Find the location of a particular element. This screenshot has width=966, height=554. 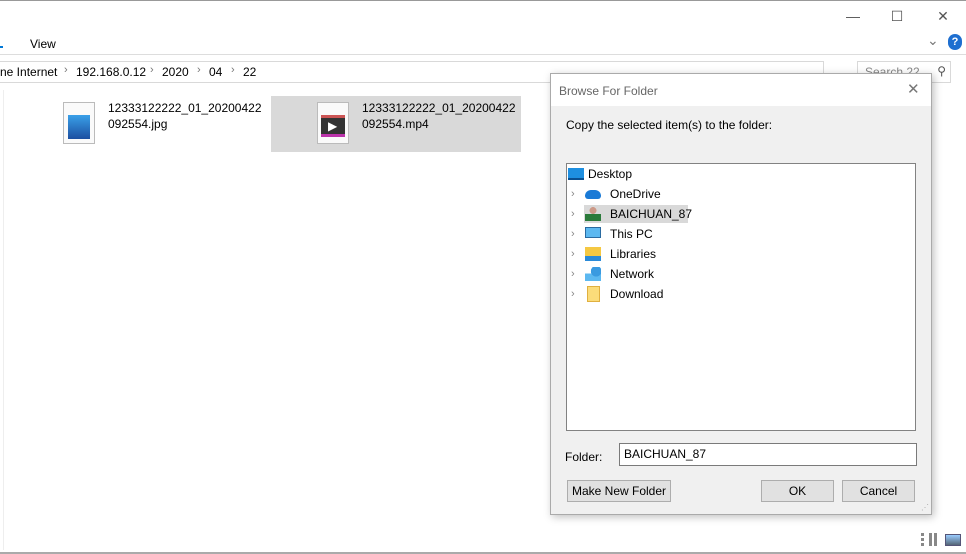

search-icon: ⚲ is located at coordinates (941, 71).